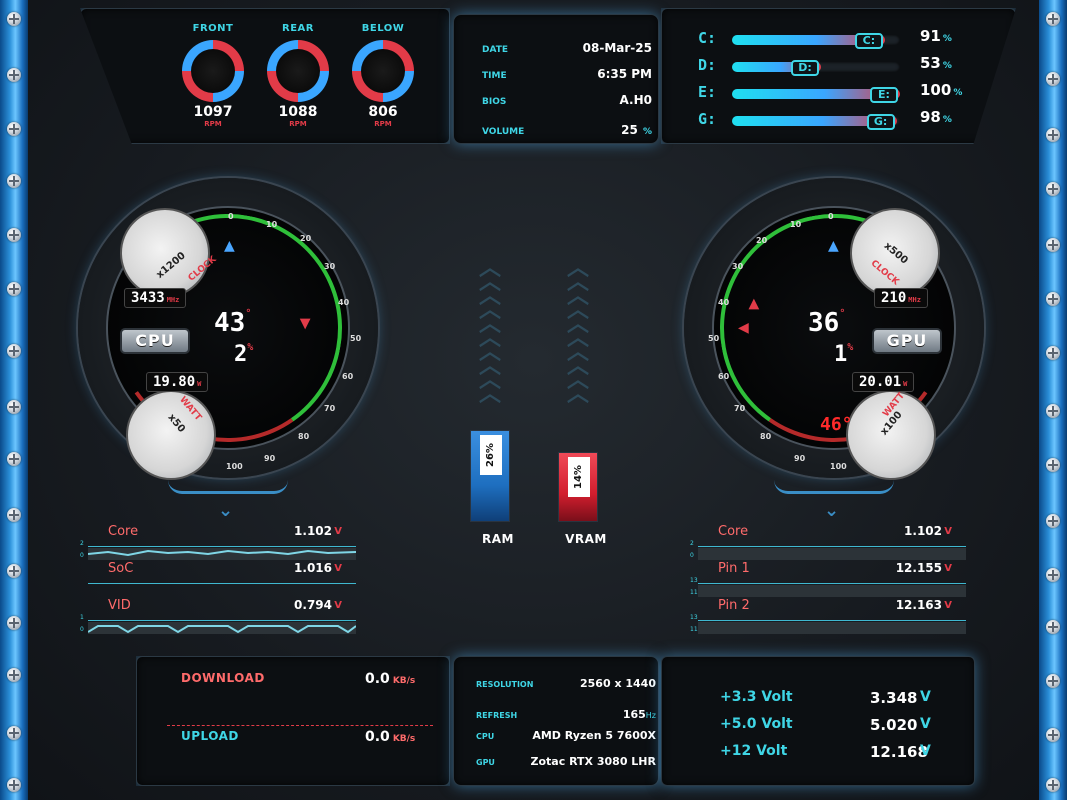 Image resolution: width=1067 pixels, height=800 pixels. Describe the element at coordinates (707, 38) in the screenshot. I see `drive-letter: C:` at that location.